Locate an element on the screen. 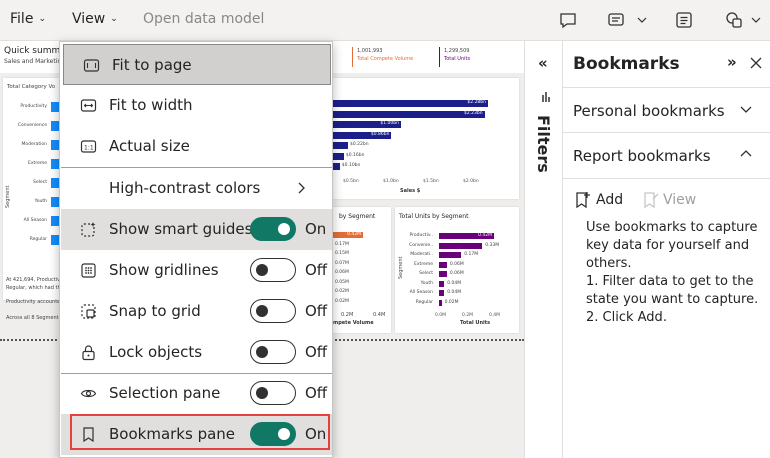 The height and width of the screenshot is (458, 770). menu-item-label: Show gridlines is located at coordinates (164, 270).